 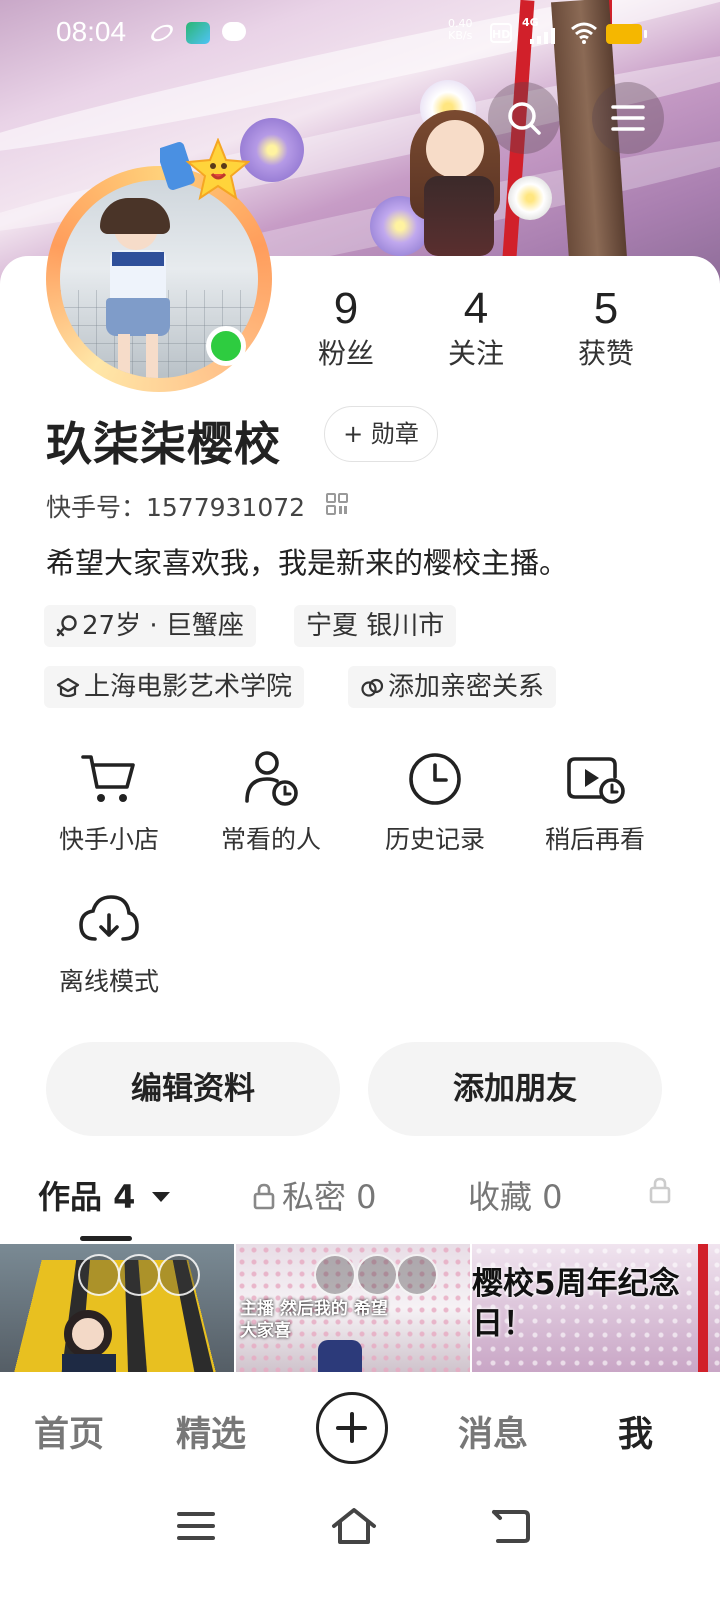 I want to click on user-clock-icon, so click(x=271, y=778).